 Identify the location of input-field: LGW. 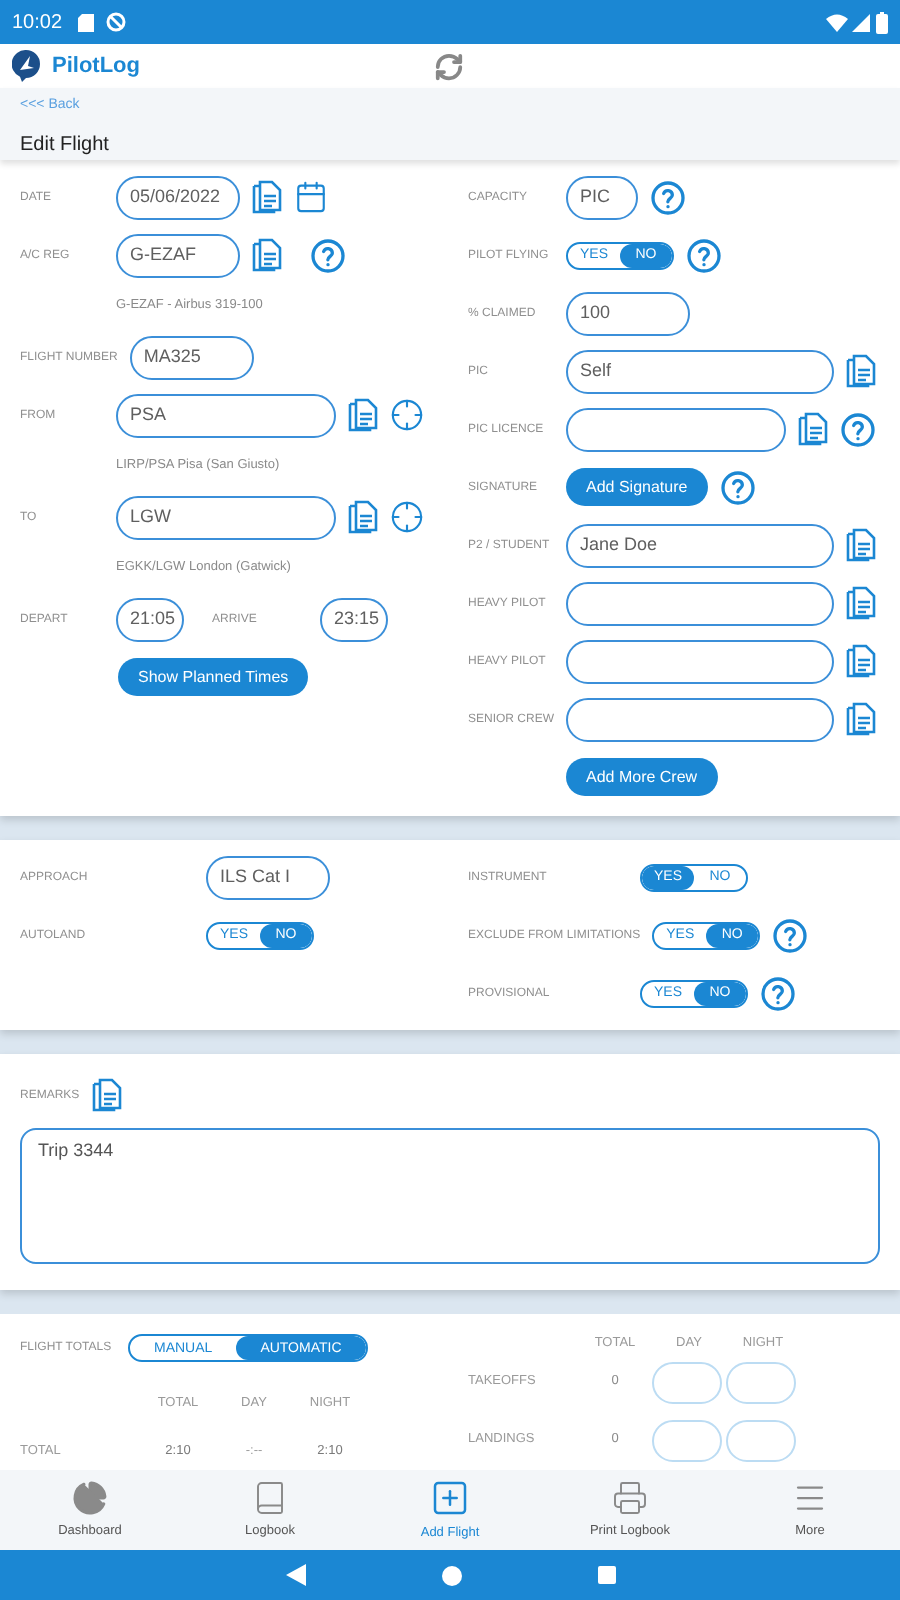
(226, 517).